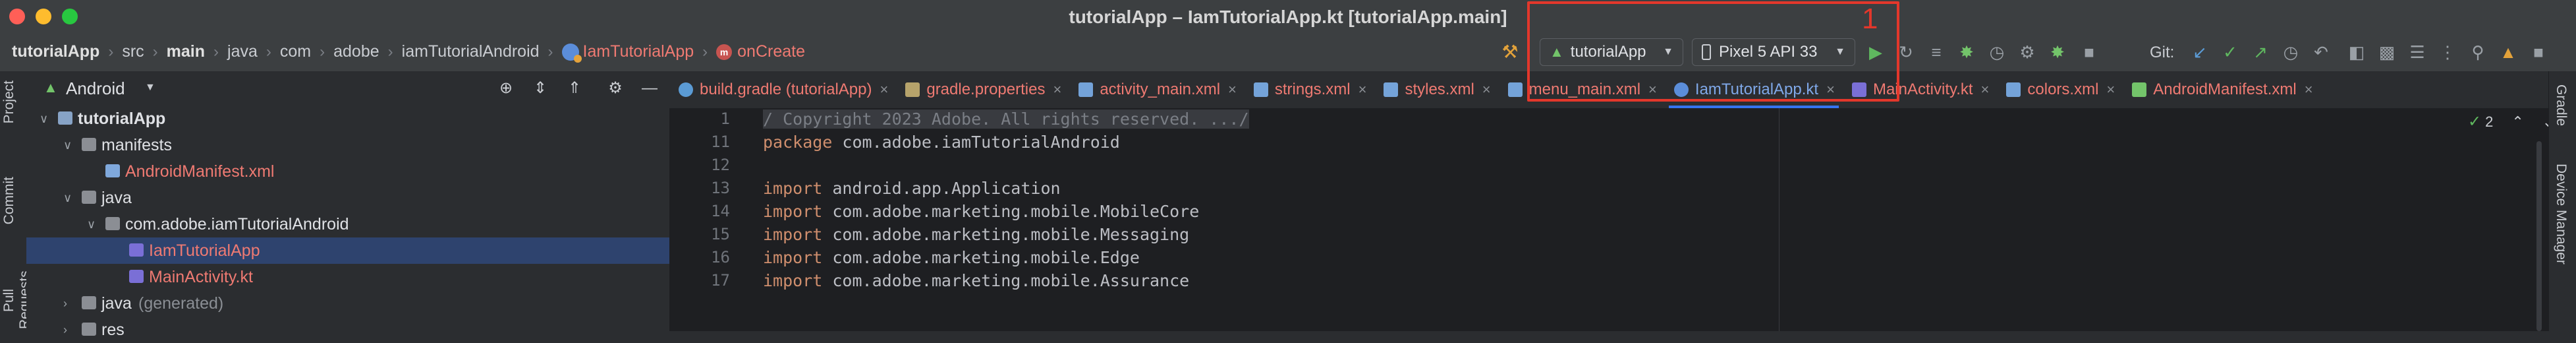  Describe the element at coordinates (1510, 52) in the screenshot. I see `build-hammer-icon: ⚒` at that location.